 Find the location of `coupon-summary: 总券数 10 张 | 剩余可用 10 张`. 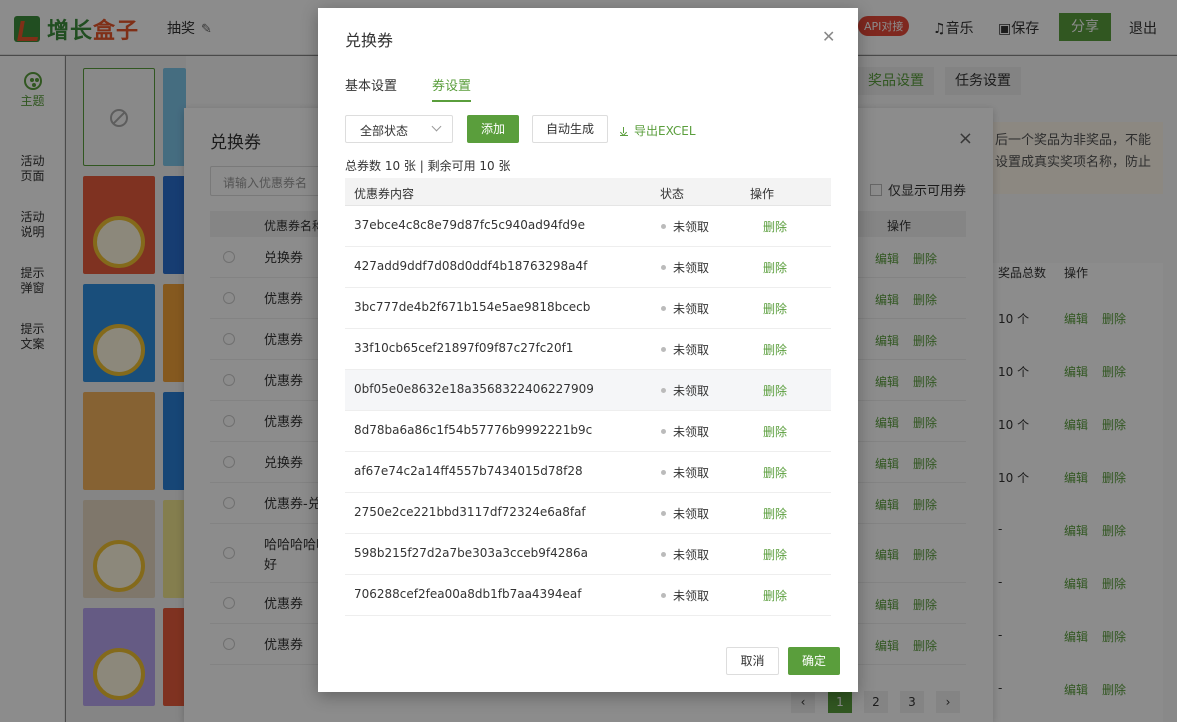

coupon-summary: 总券数 10 张 | 剩余可用 10 张 is located at coordinates (428, 166).